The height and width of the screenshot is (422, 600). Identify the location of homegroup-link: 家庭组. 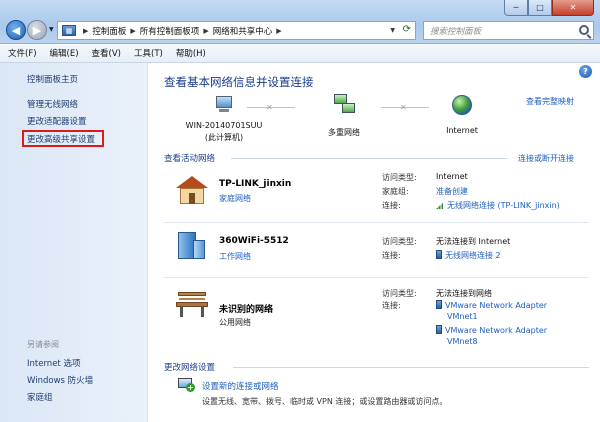
(40, 397).